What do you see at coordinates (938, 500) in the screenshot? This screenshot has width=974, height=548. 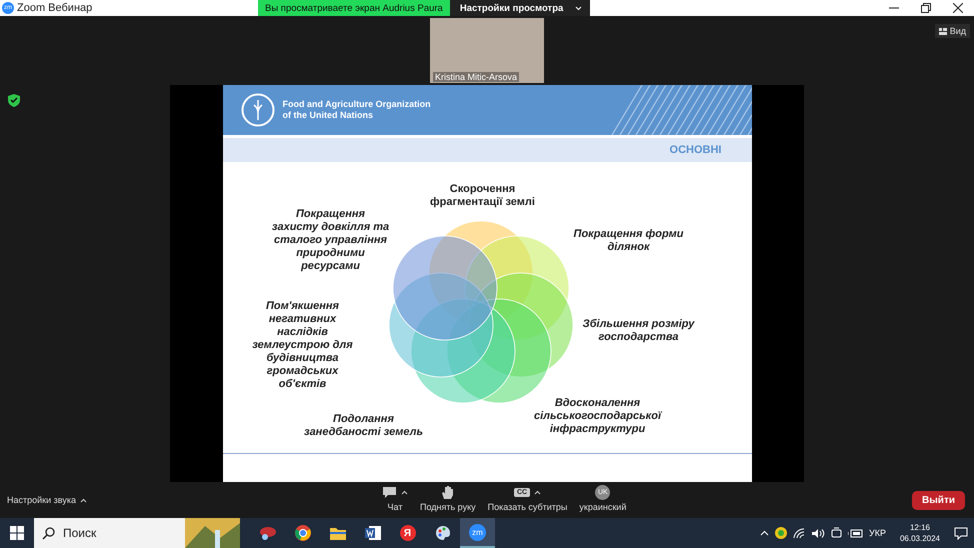 I see `leave-button: Выйти` at bounding box center [938, 500].